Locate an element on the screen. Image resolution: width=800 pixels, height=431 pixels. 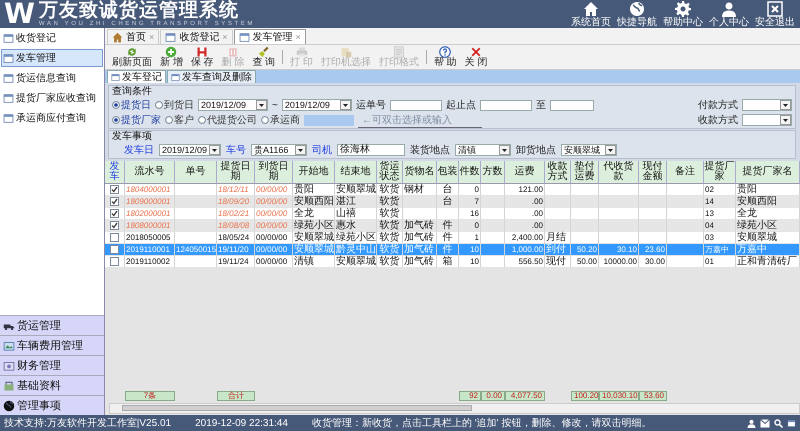
sidebar-section: 财务管理 is located at coordinates (52, 365).